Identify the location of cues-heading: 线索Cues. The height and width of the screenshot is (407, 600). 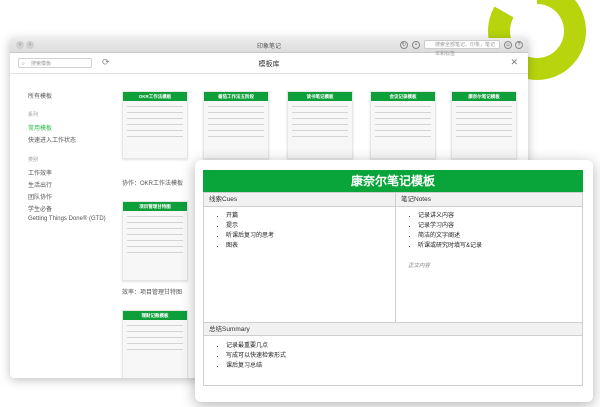
(299, 200).